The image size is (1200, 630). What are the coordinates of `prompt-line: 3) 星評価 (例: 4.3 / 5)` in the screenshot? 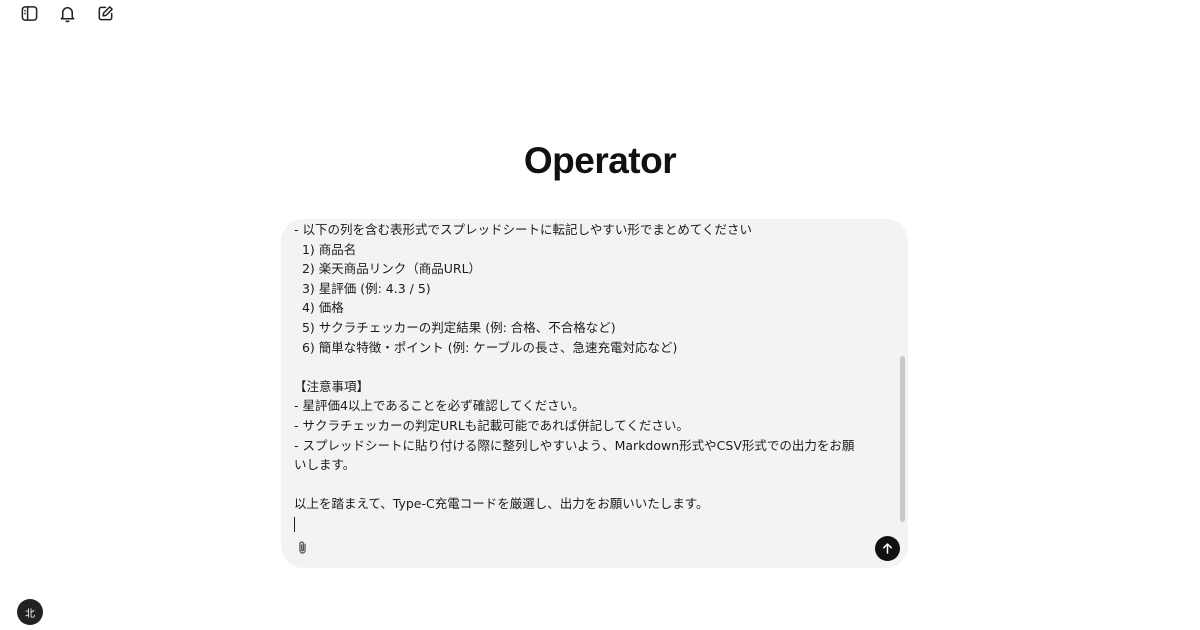 It's located at (362, 288).